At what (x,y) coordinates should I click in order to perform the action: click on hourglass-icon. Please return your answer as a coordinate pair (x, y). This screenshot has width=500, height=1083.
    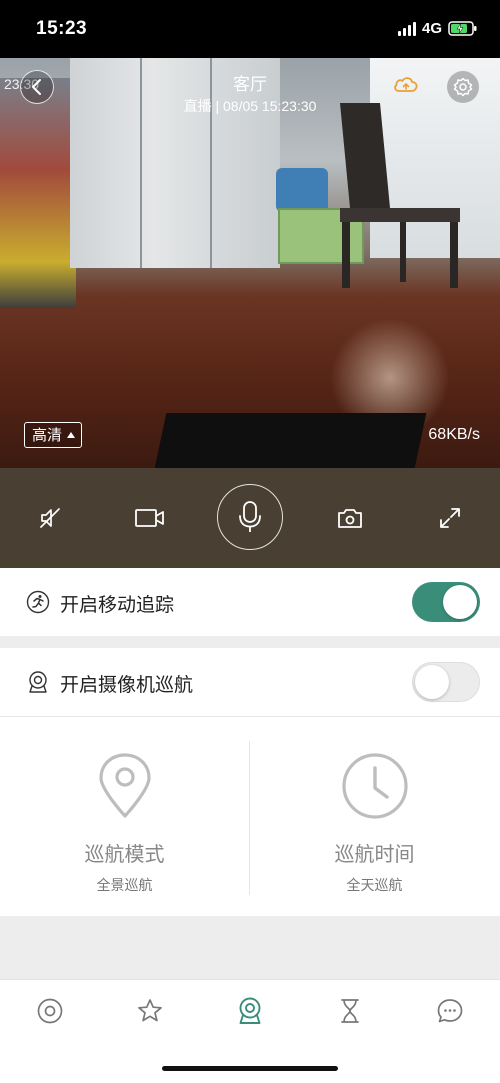
    Looking at the image, I should click on (350, 1011).